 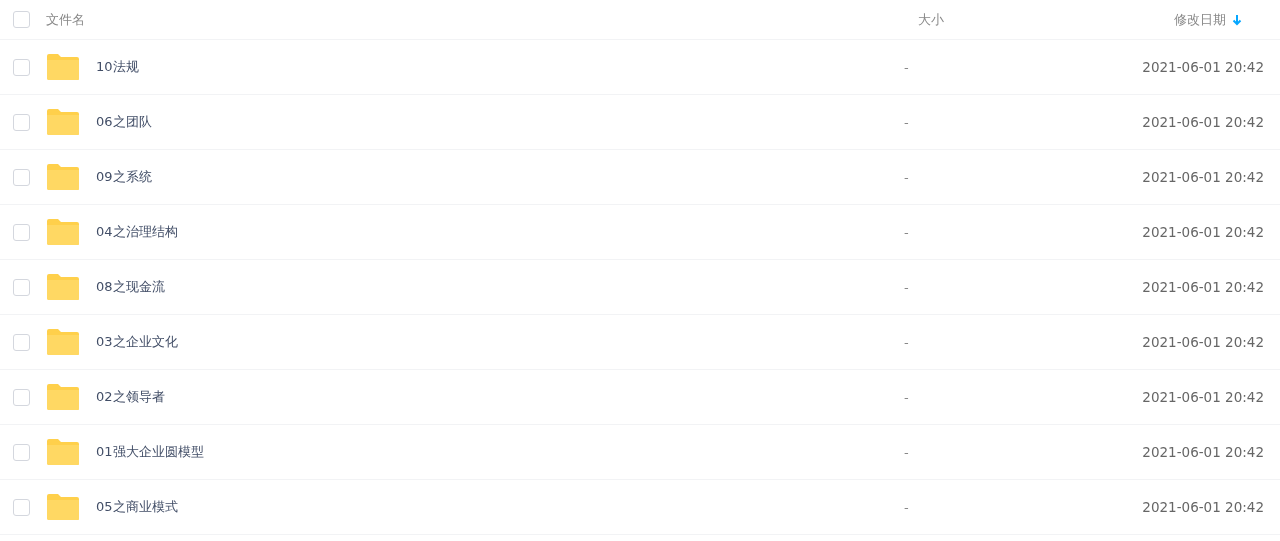 What do you see at coordinates (475, 19) in the screenshot?
I see `column-header: 文件名` at bounding box center [475, 19].